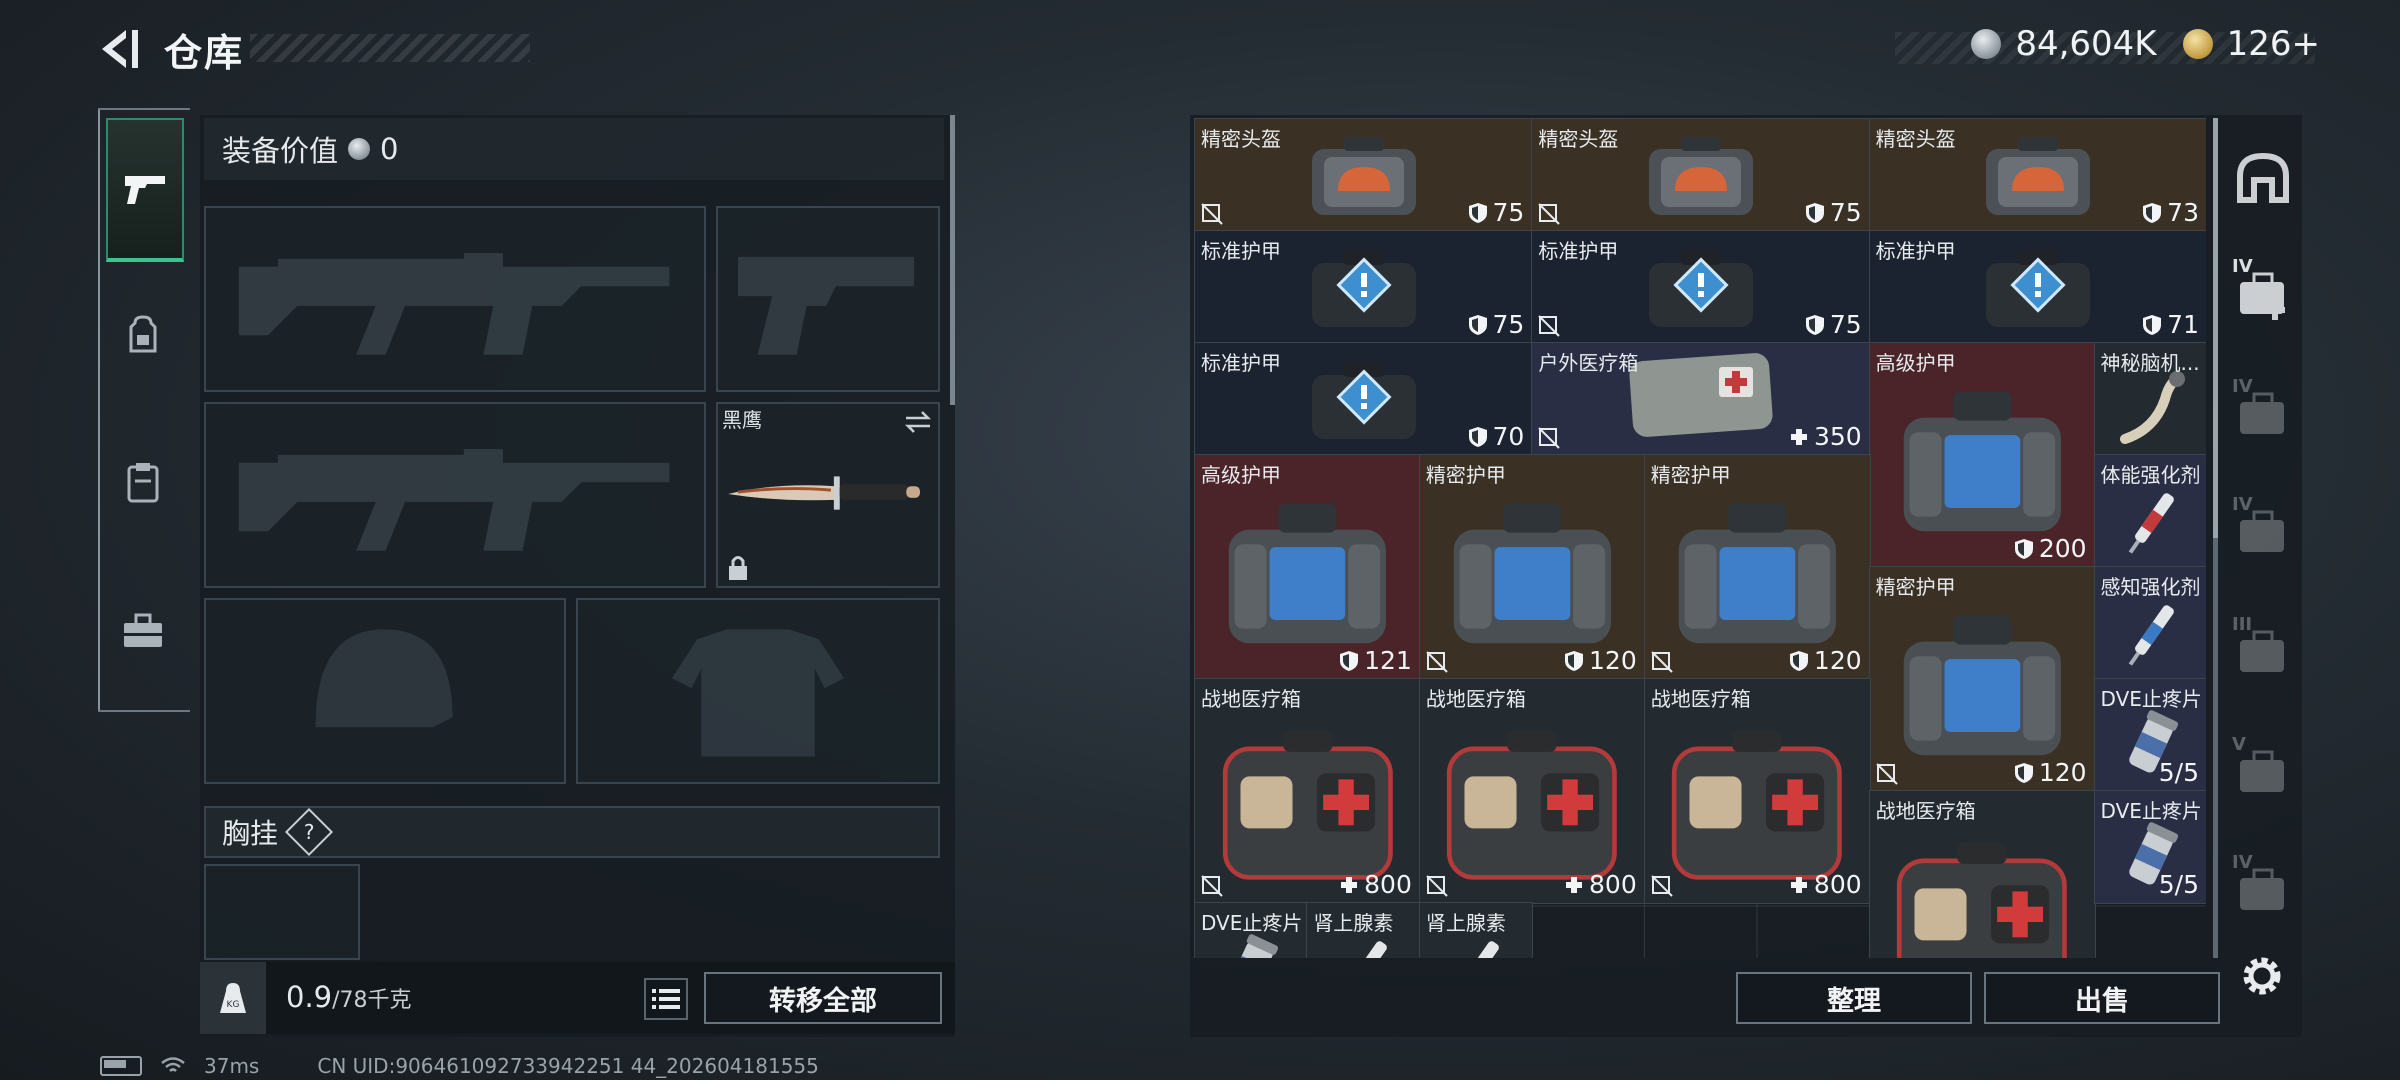  I want to click on inventory-item: 高级护甲 121, so click(1307, 567).